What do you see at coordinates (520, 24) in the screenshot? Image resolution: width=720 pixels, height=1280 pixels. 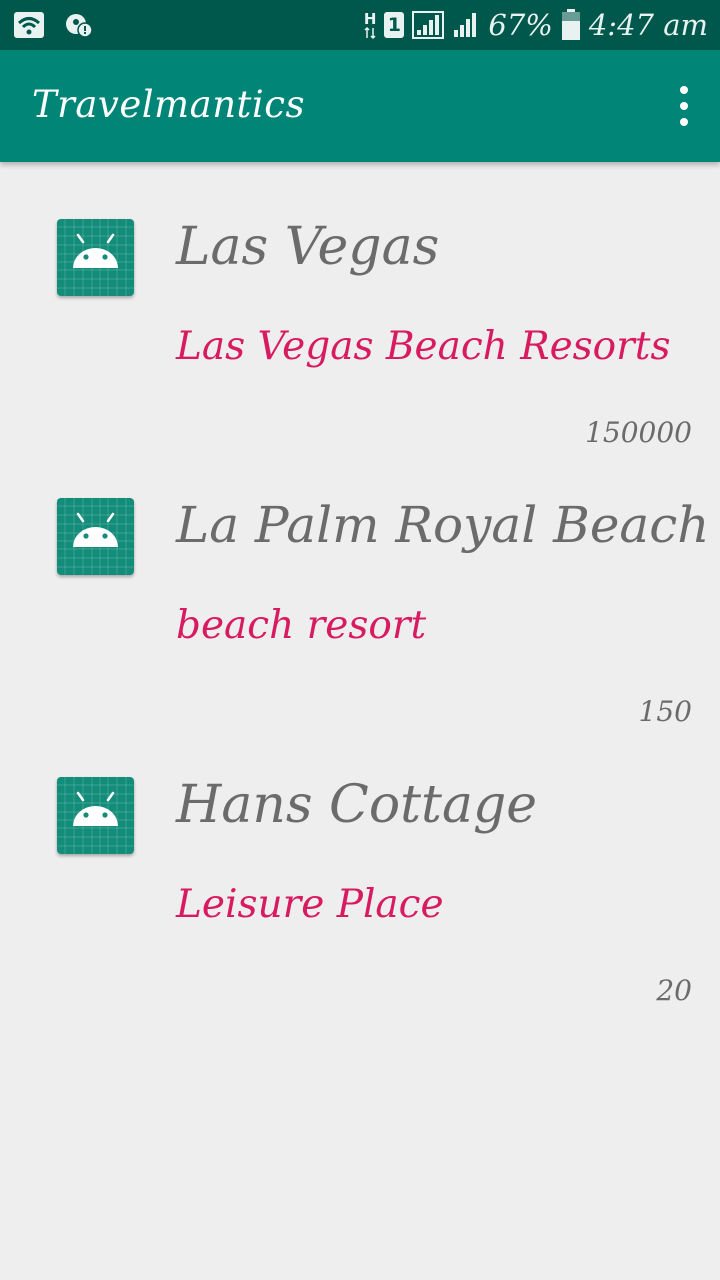 I see `battery-percent: 67%` at bounding box center [520, 24].